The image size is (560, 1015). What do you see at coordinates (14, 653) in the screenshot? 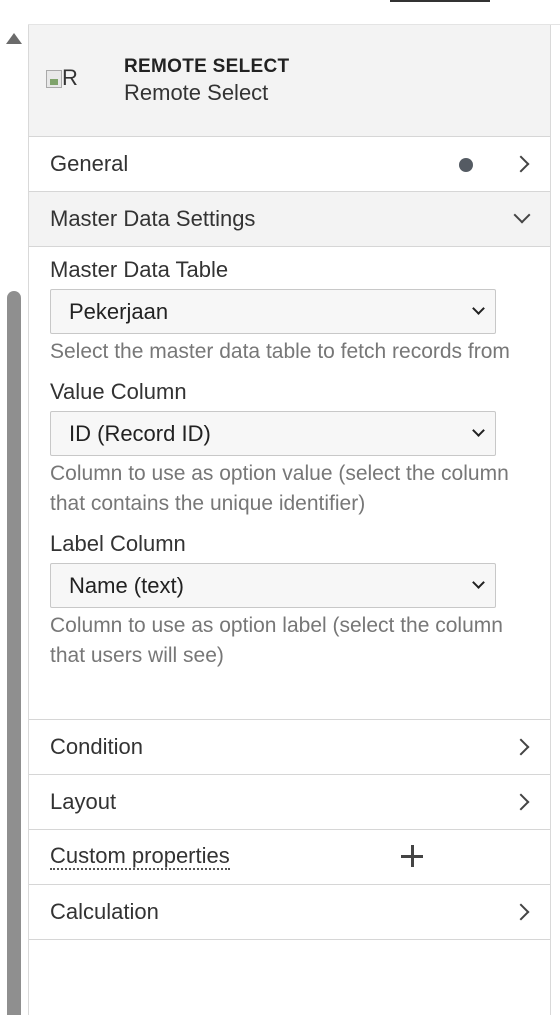
I see `scrollbar-thumb` at bounding box center [14, 653].